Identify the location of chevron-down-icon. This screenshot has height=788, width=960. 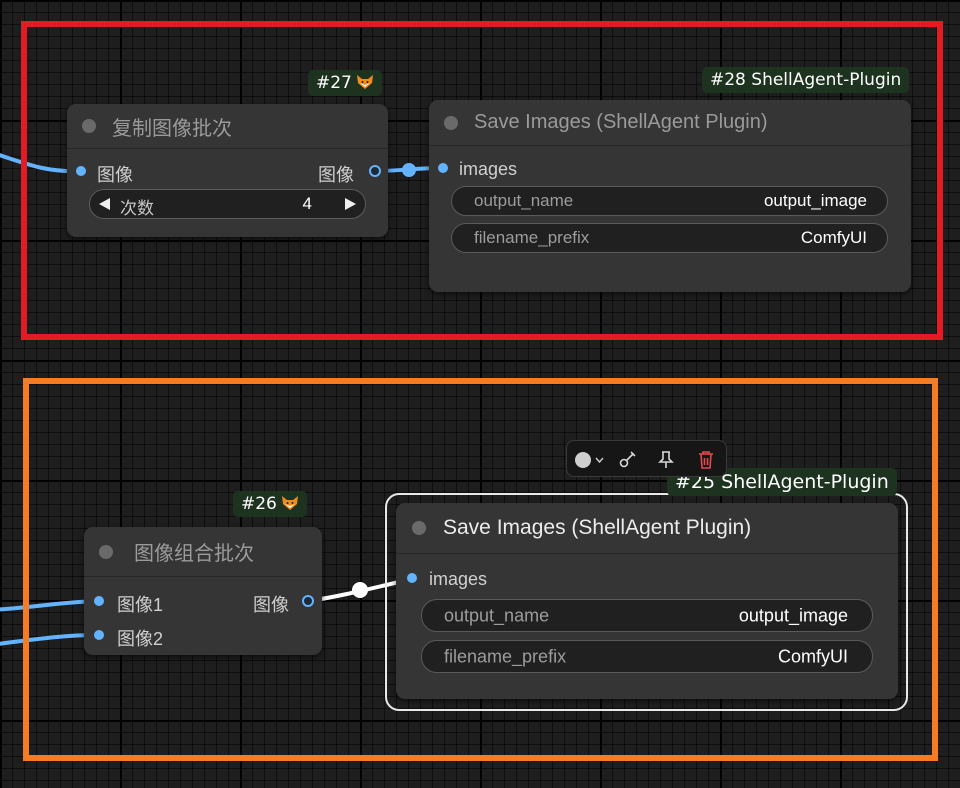
(599, 460).